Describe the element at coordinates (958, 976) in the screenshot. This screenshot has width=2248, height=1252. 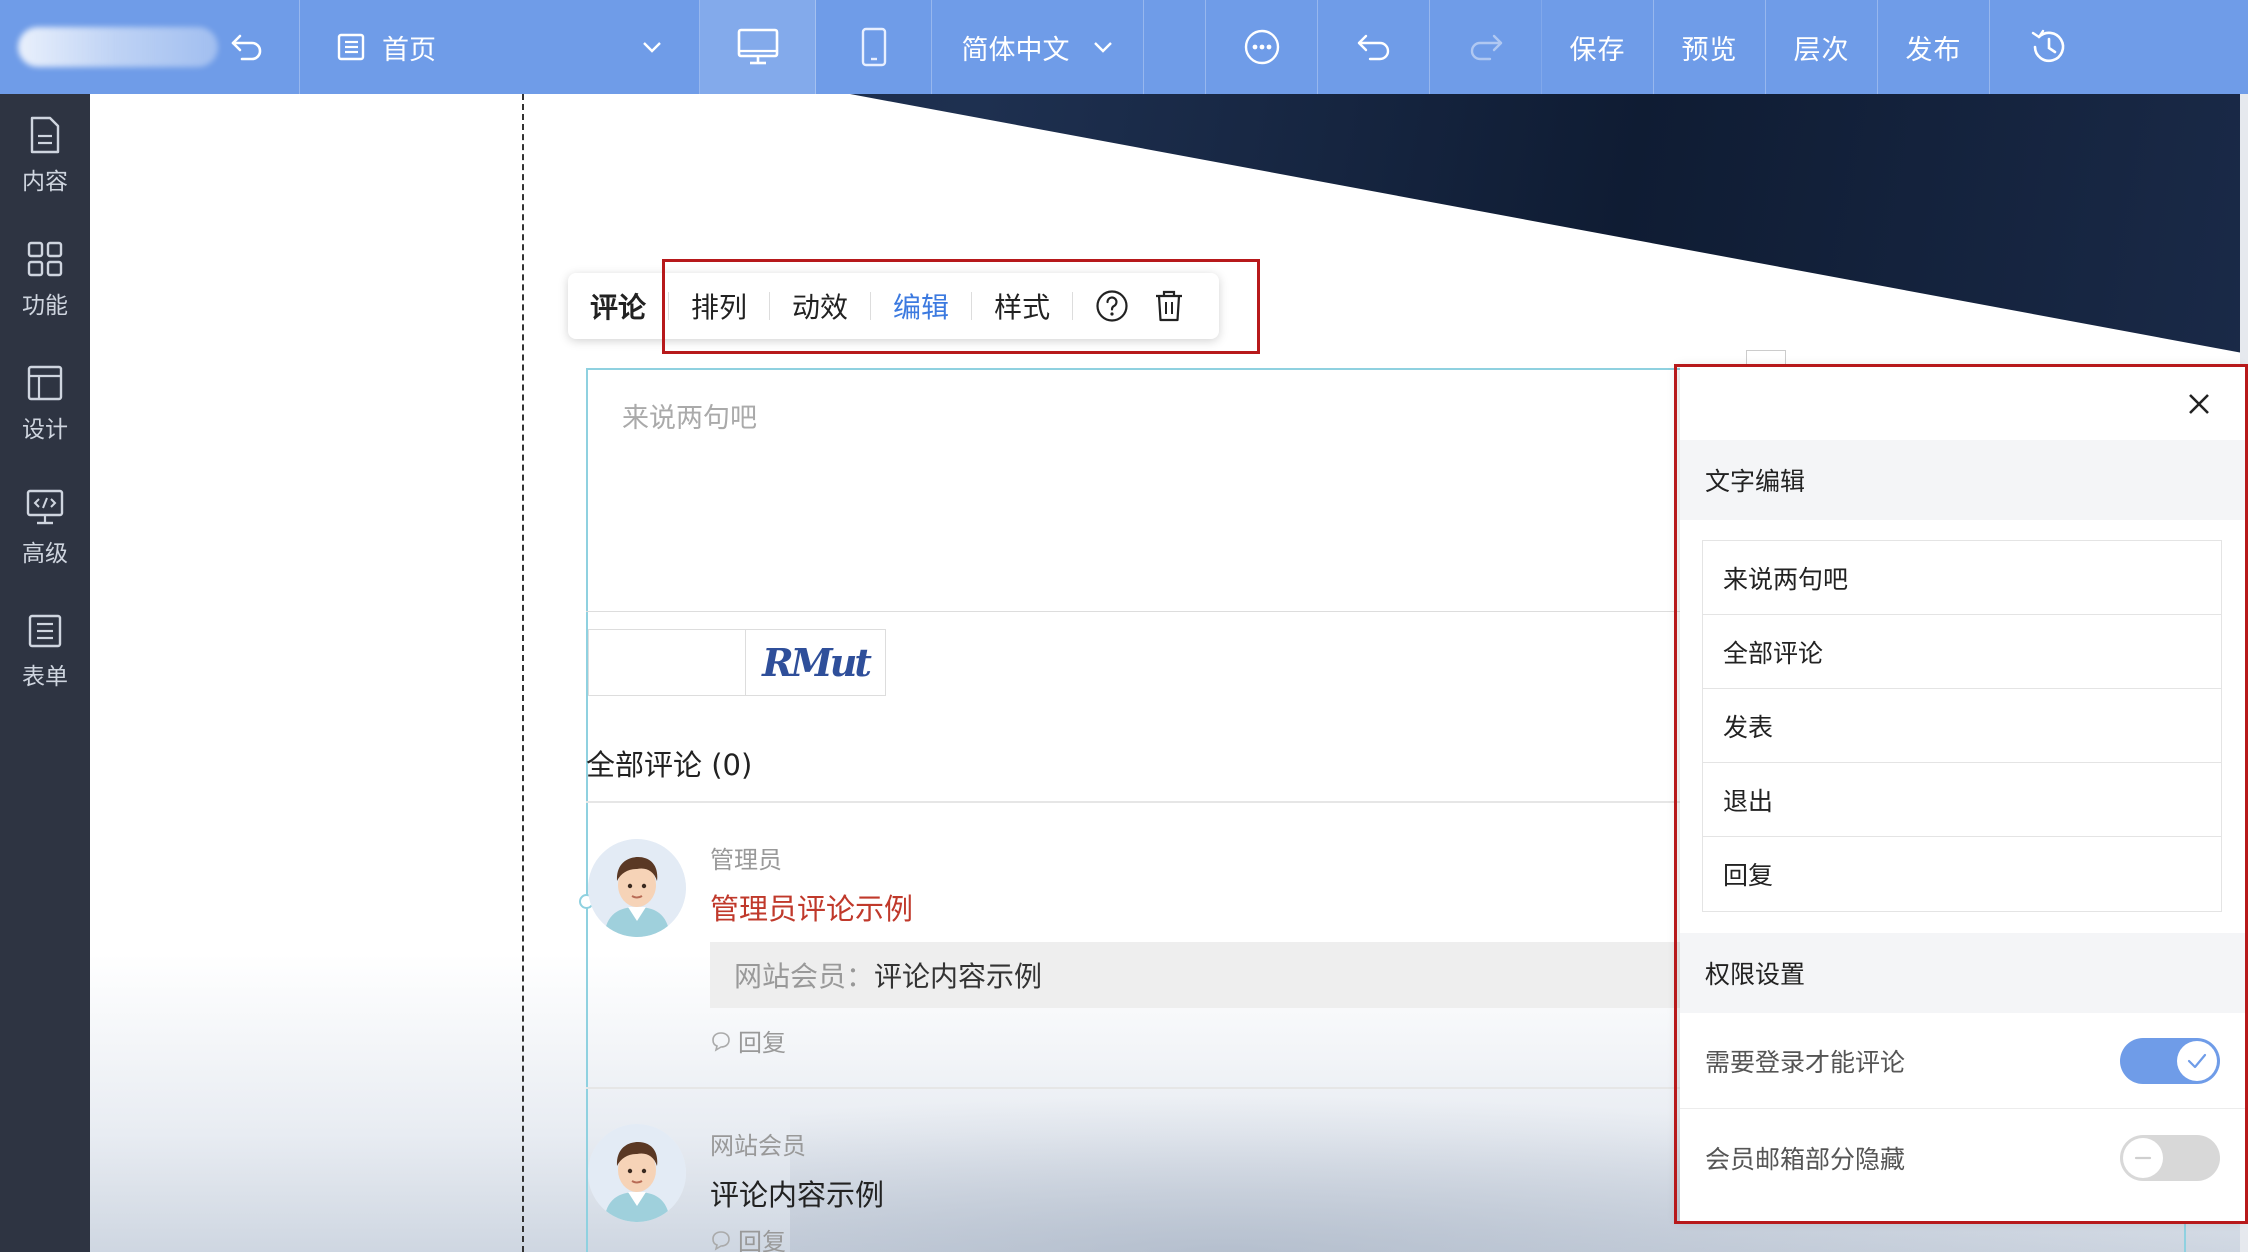
I see `quote-text: 评论内容示例` at that location.